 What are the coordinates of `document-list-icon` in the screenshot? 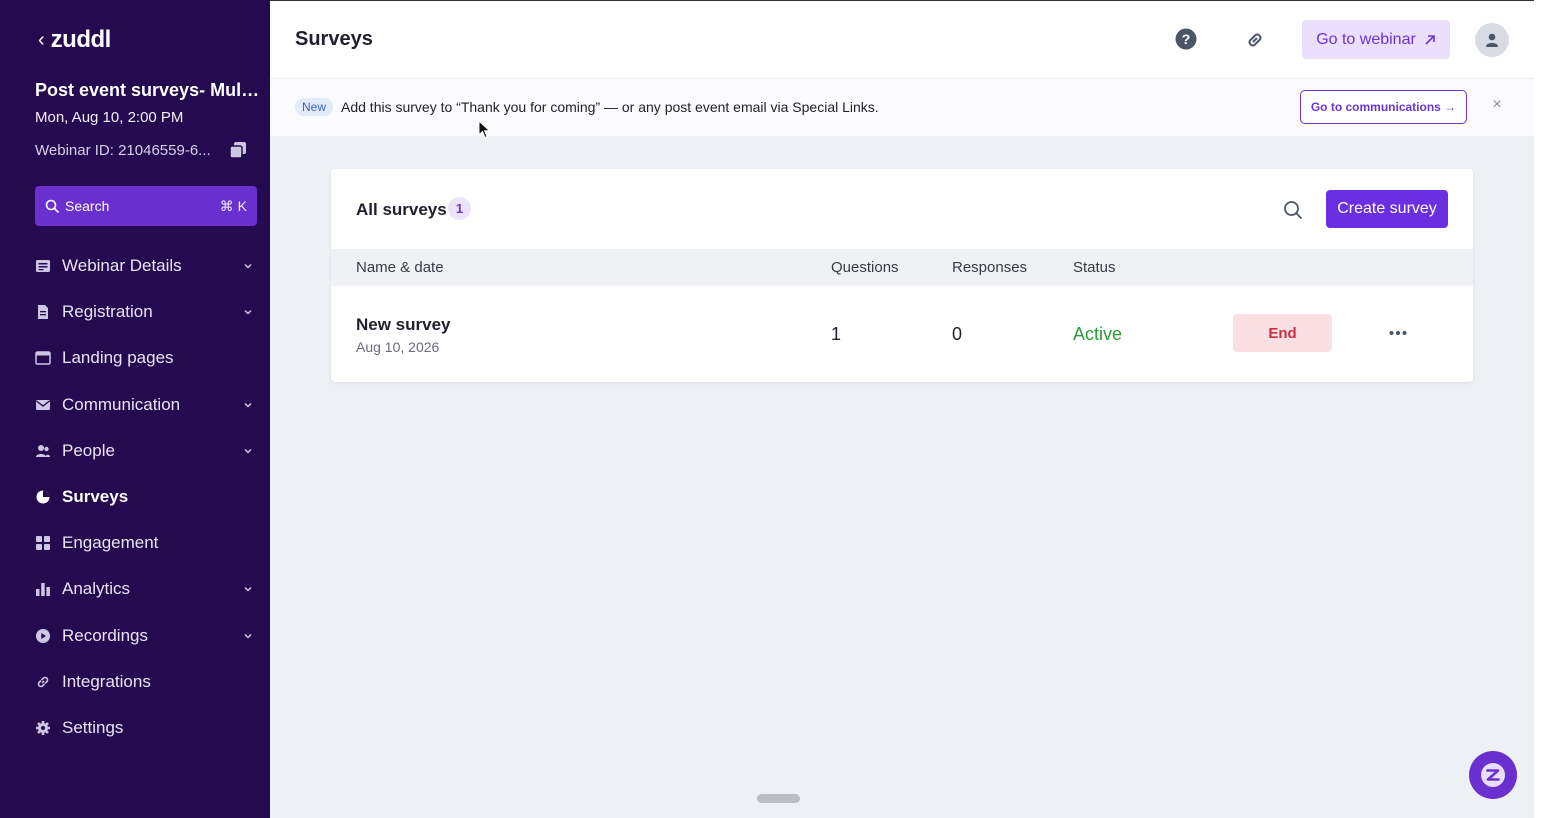 It's located at (43, 266).